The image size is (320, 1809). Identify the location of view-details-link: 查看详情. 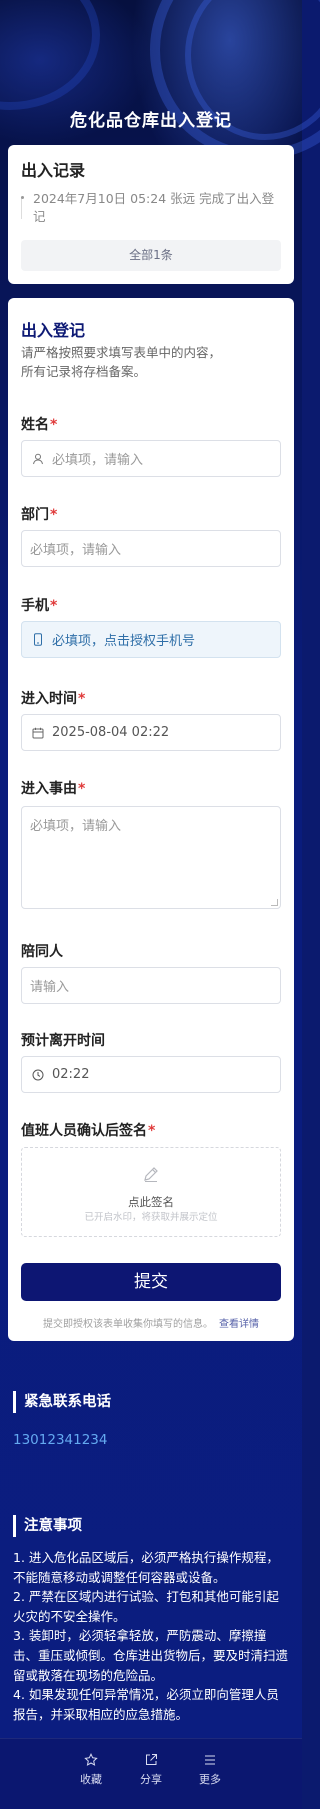
(239, 1324).